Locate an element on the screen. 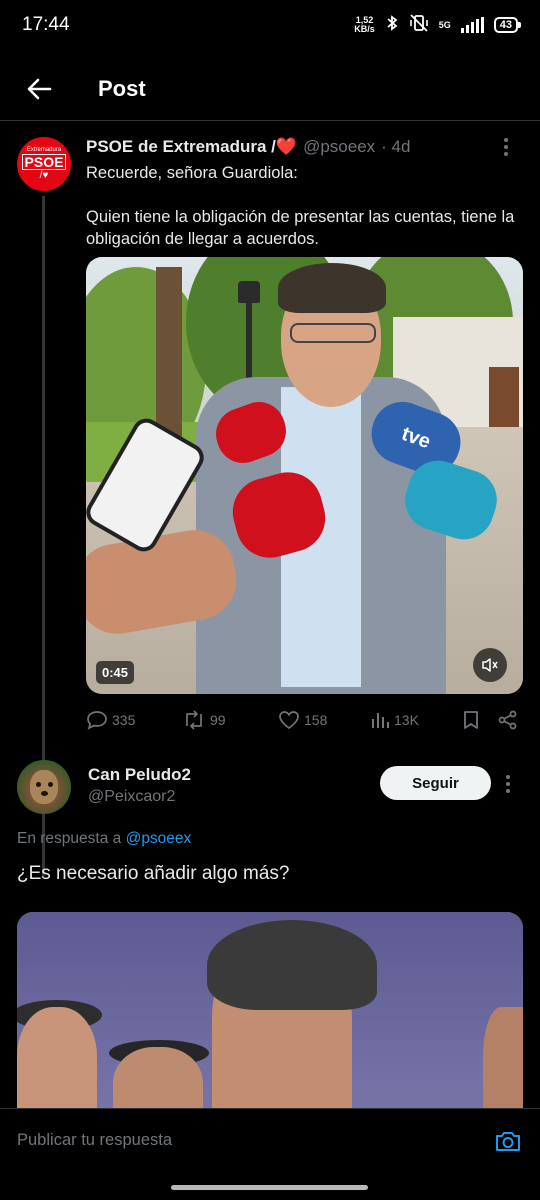  reply-author-name: Can Peludo2 is located at coordinates (139, 775).